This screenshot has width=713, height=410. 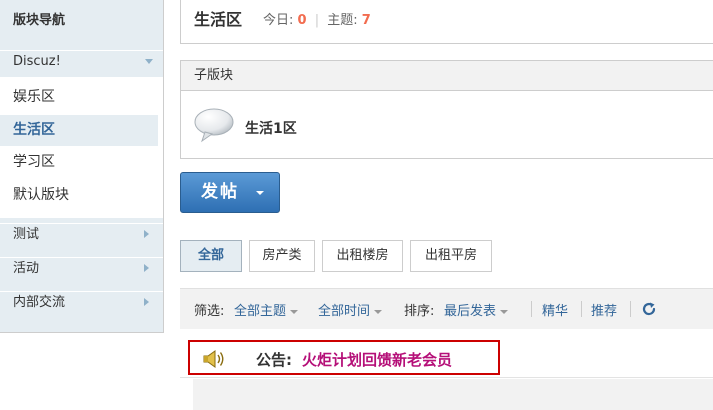 What do you see at coordinates (26, 268) in the screenshot?
I see `sidebar-group-label: 活动` at bounding box center [26, 268].